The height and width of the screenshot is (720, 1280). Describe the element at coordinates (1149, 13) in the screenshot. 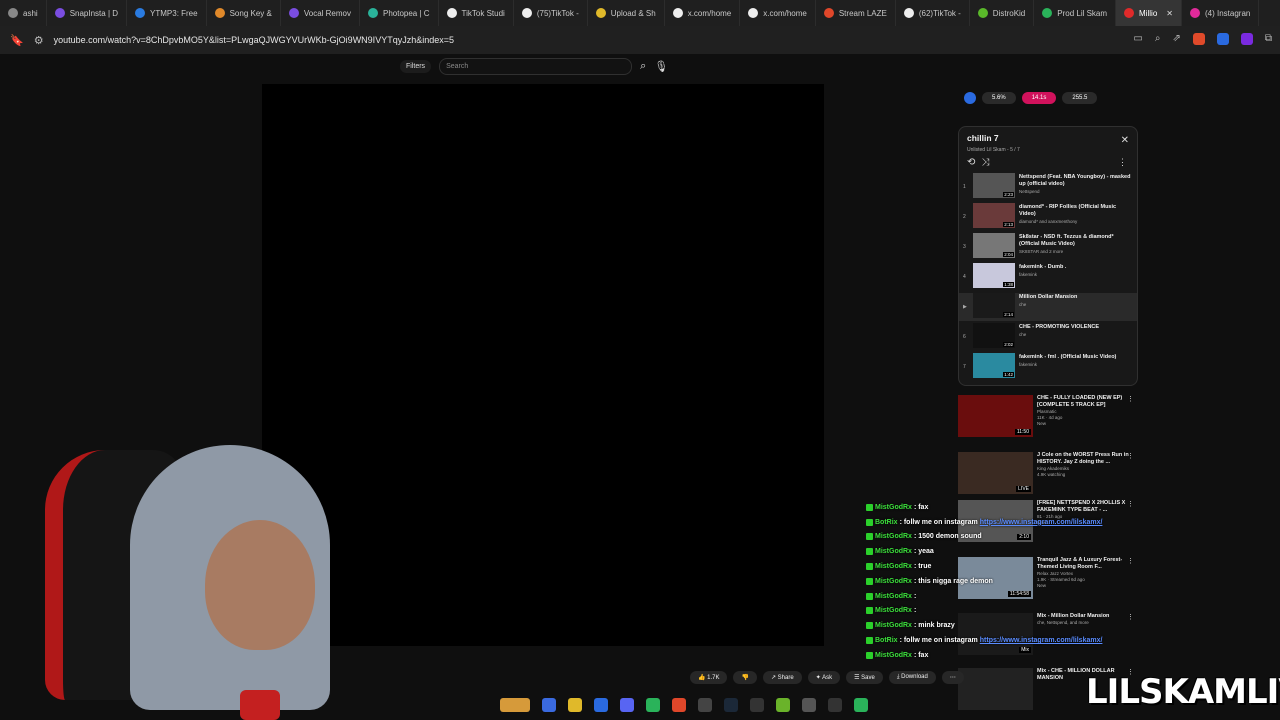

I see `browser-tab: Millio ✕` at that location.